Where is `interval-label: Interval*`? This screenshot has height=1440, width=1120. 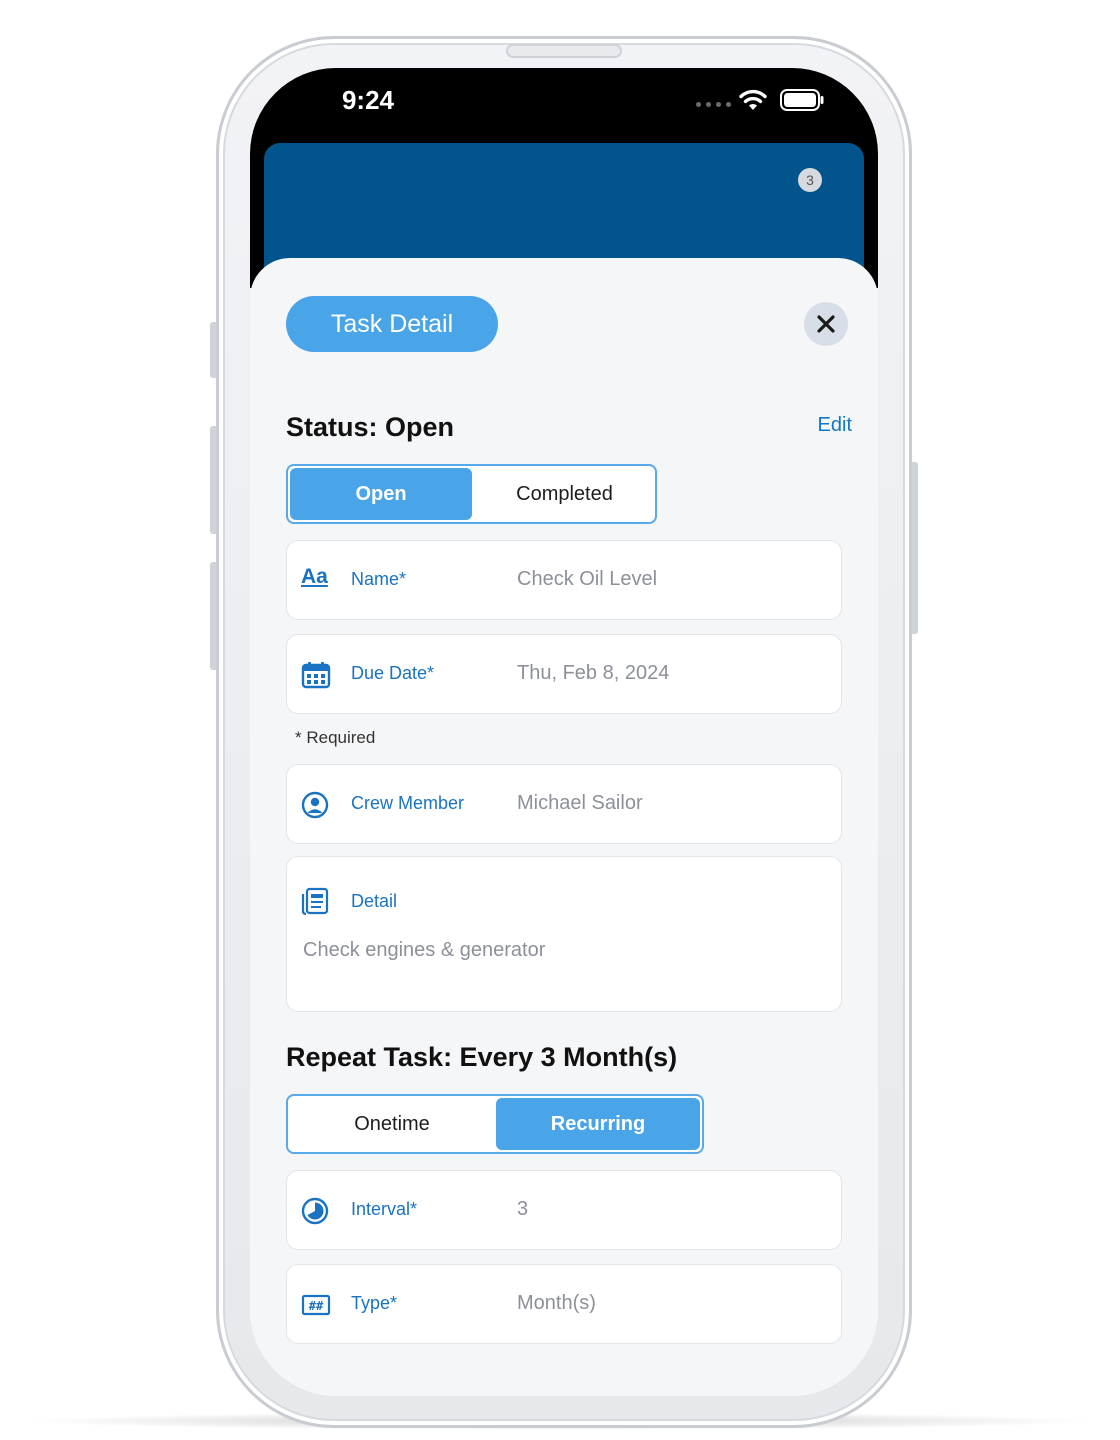 interval-label: Interval* is located at coordinates (384, 1209).